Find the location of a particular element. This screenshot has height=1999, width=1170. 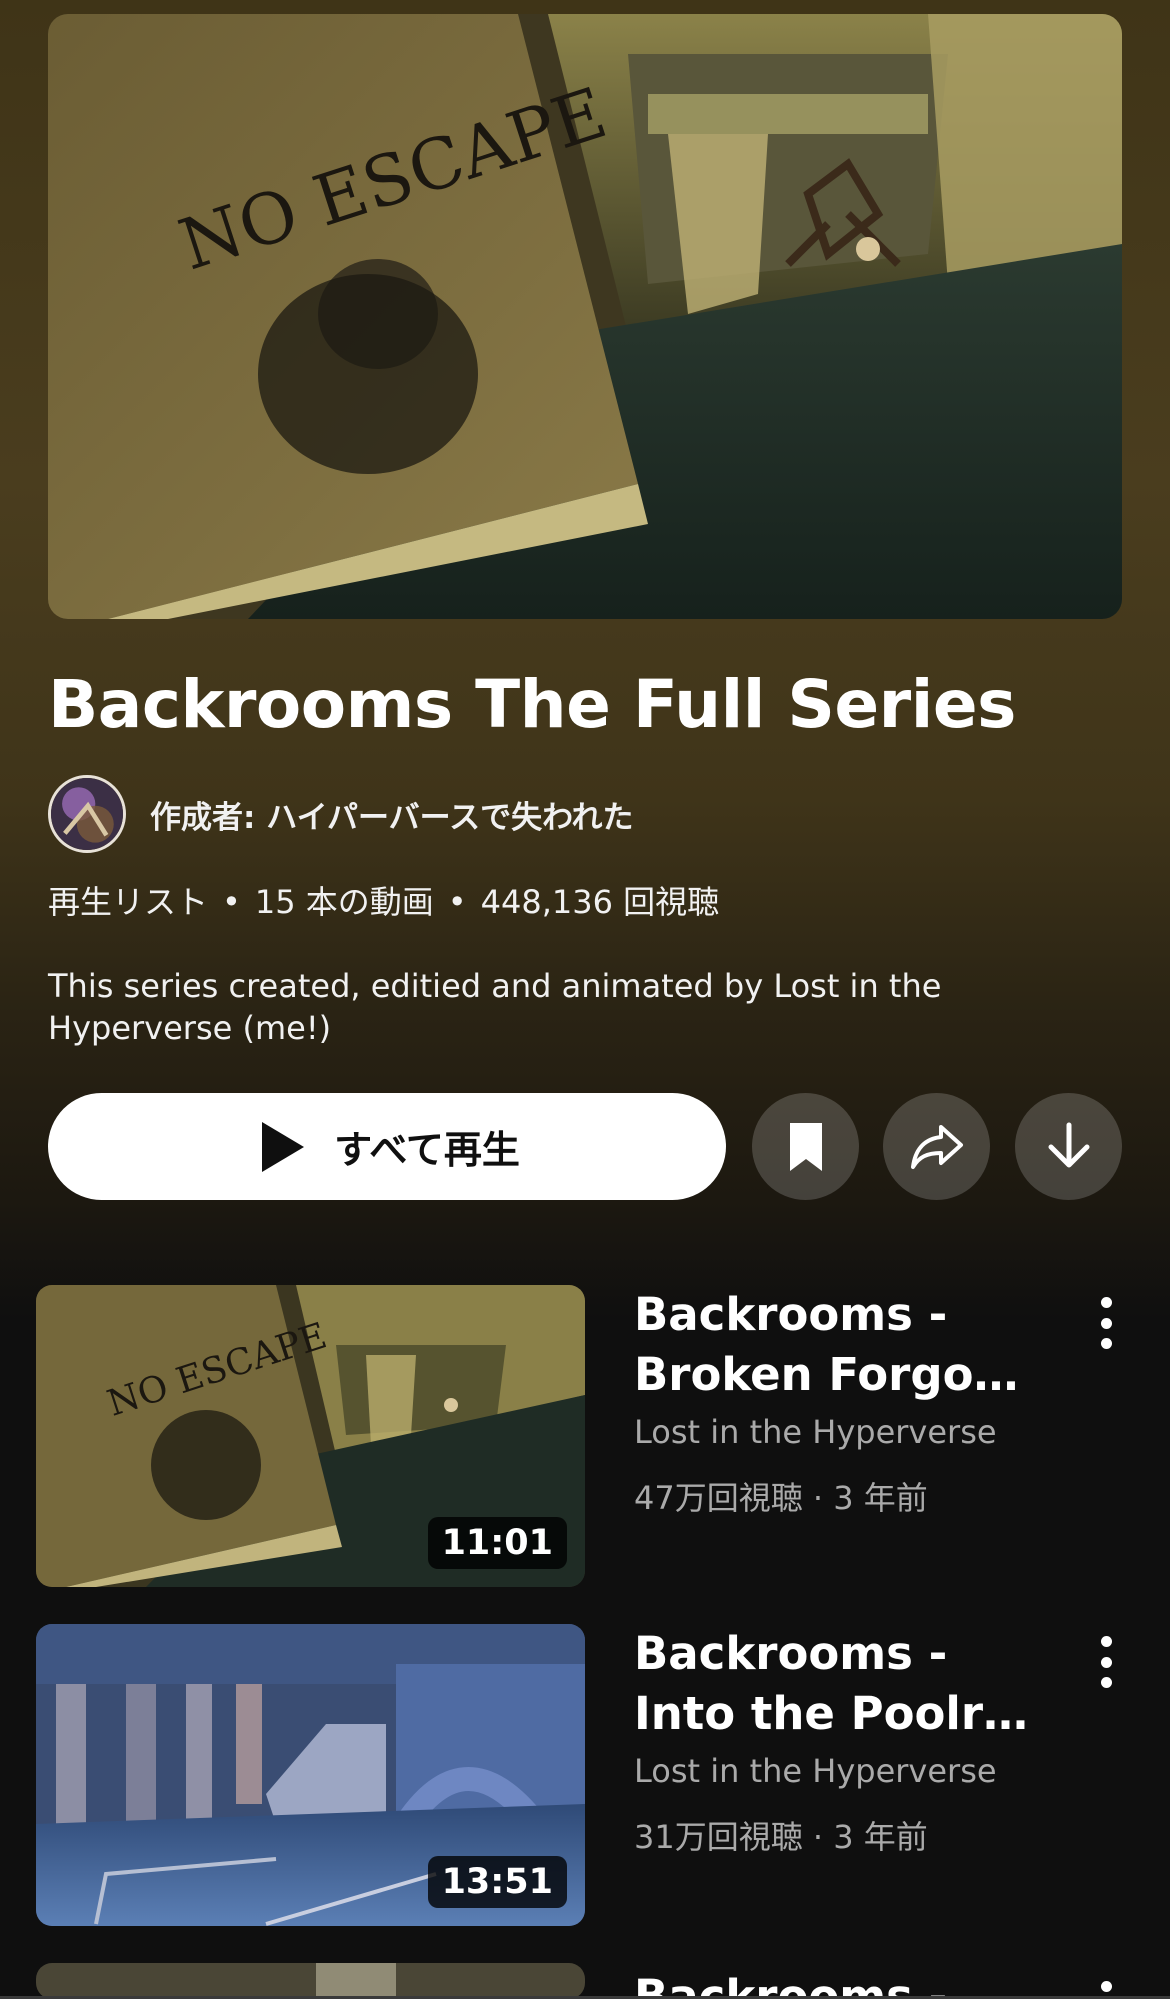

playlist-owner: 作成者: ハイパーバースで失われた is located at coordinates (341, 814).